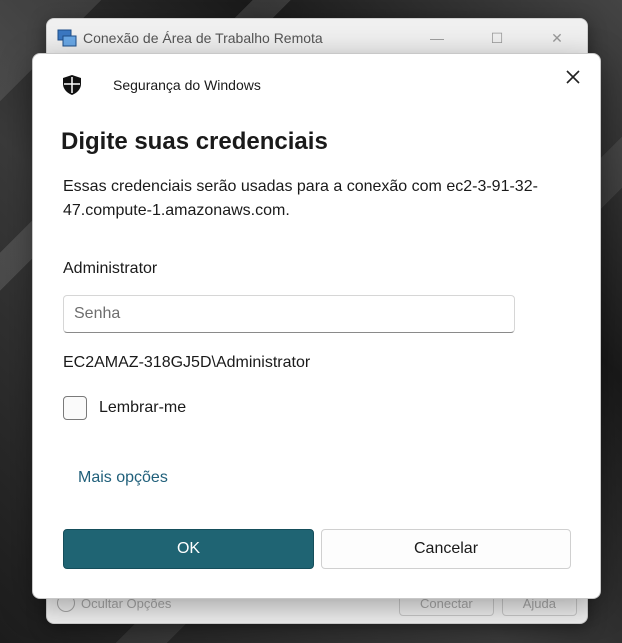  I want to click on dialog-close-button, so click(573, 77).